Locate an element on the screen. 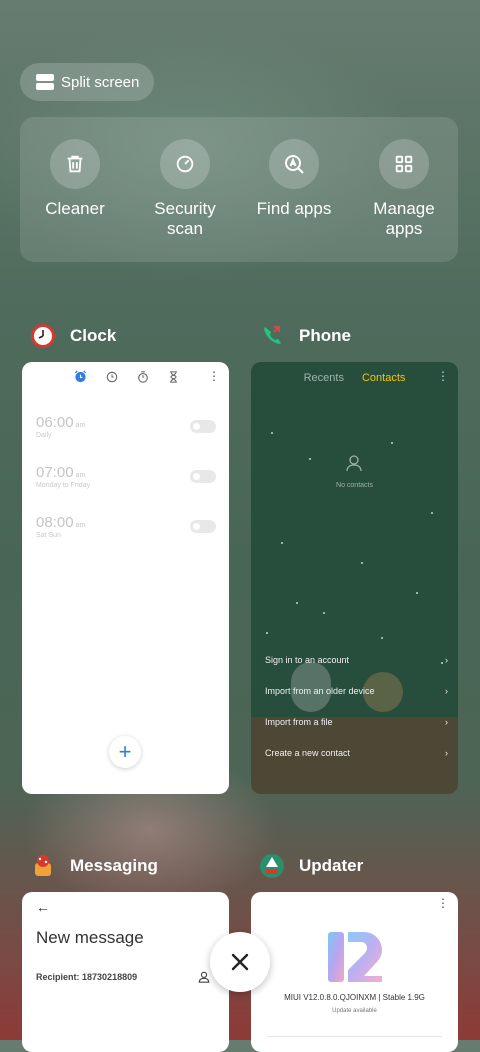 This screenshot has width=480, height=1052. add-alarm-button: + is located at coordinates (125, 752).